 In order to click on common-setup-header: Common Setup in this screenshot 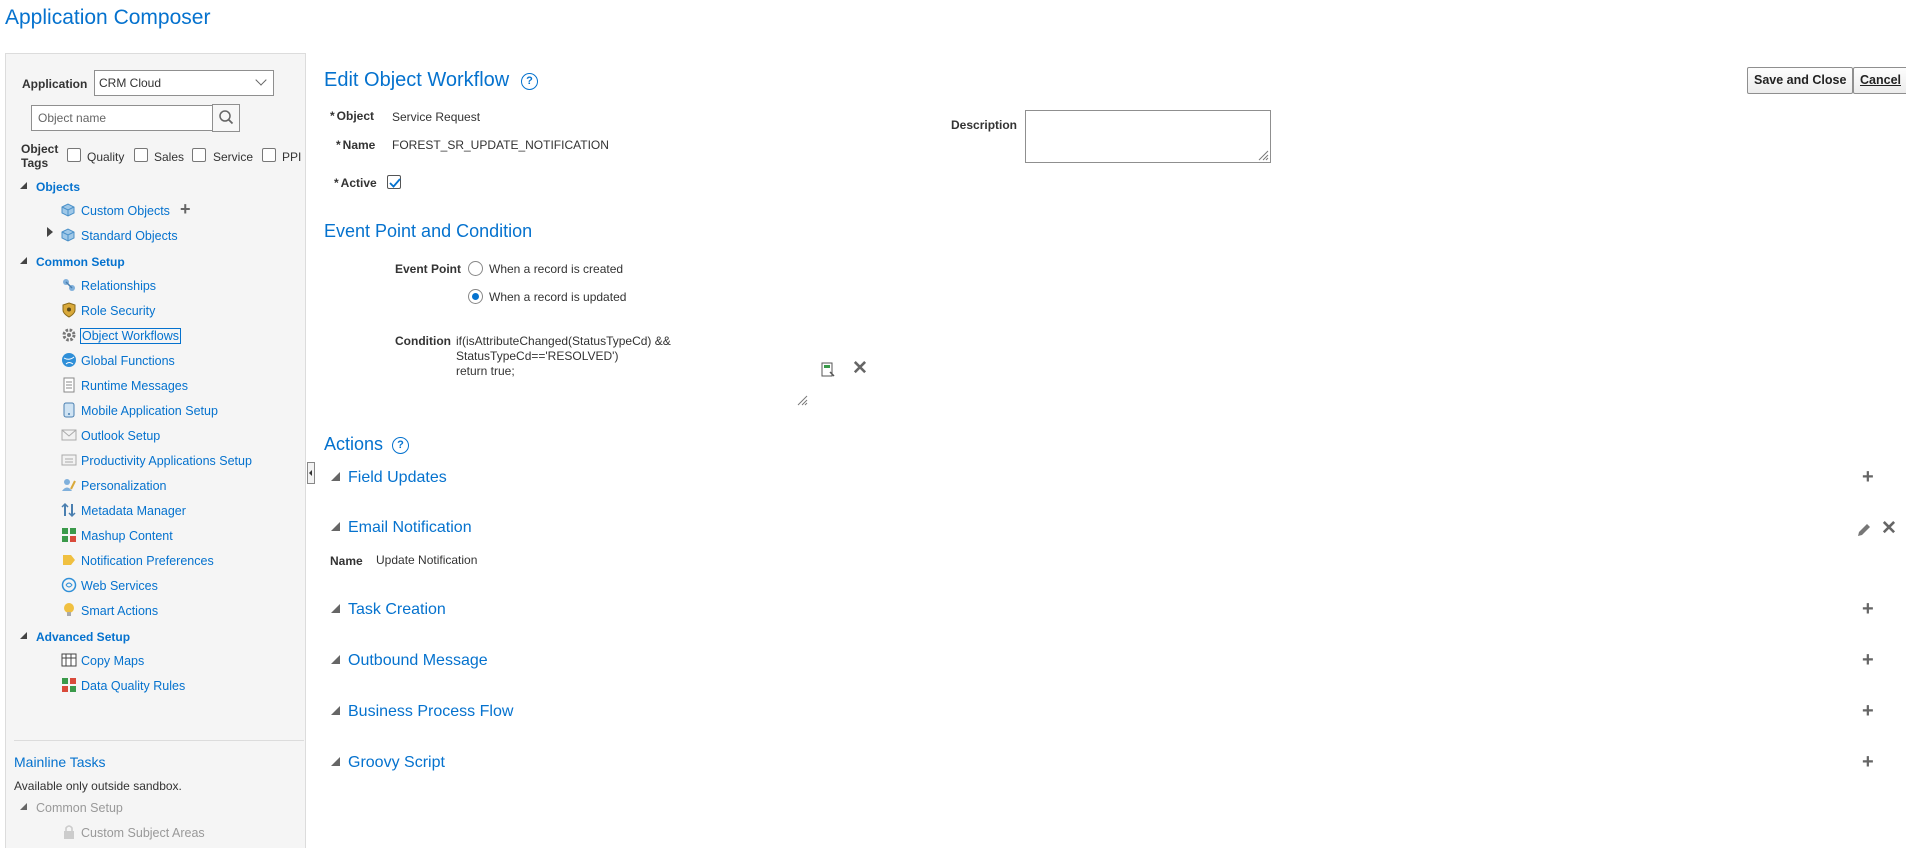, I will do `click(80, 262)`.